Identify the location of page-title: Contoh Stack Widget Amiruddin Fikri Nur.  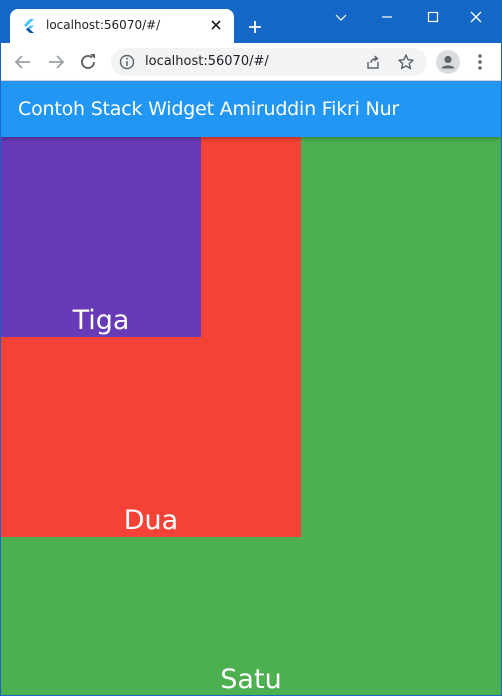
(209, 109).